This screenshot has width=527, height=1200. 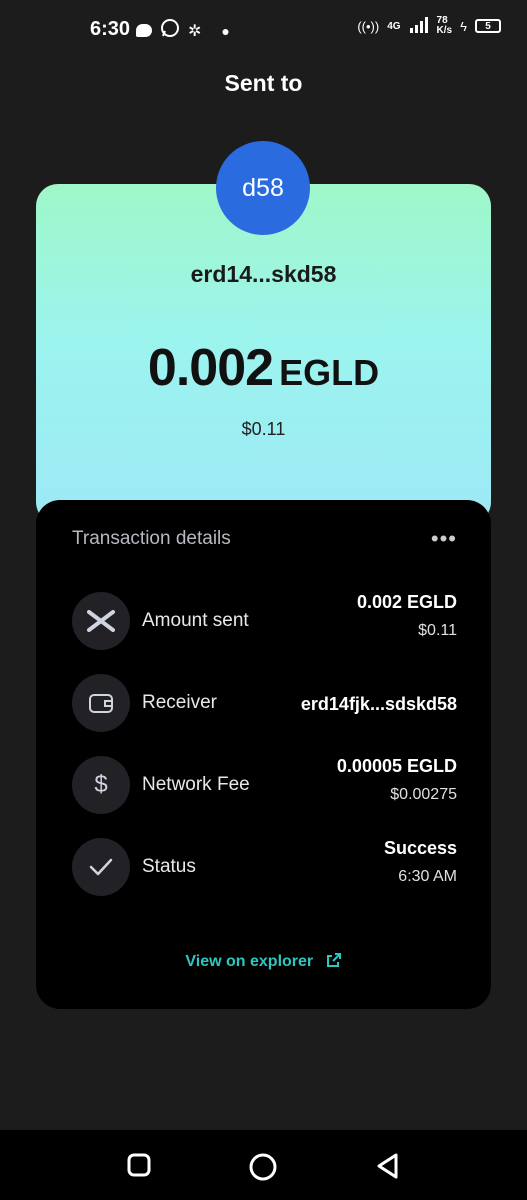 What do you see at coordinates (264, 786) in the screenshot?
I see `row-network-fee: $ Network Fee 0.00005 EGLD $0.00275` at bounding box center [264, 786].